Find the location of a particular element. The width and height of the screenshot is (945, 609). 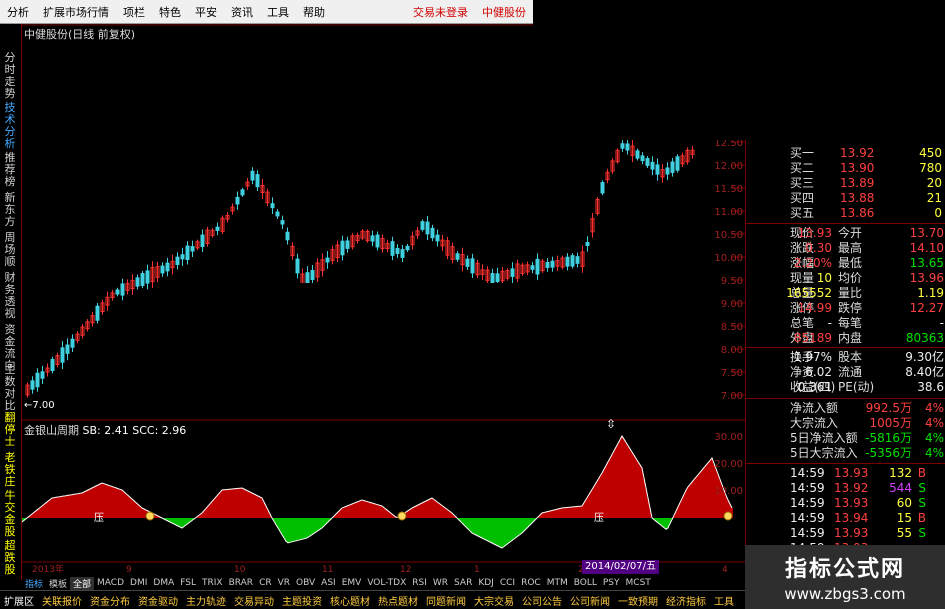

menu-item-extended-market: 扩展市场行情 is located at coordinates (76, 12).